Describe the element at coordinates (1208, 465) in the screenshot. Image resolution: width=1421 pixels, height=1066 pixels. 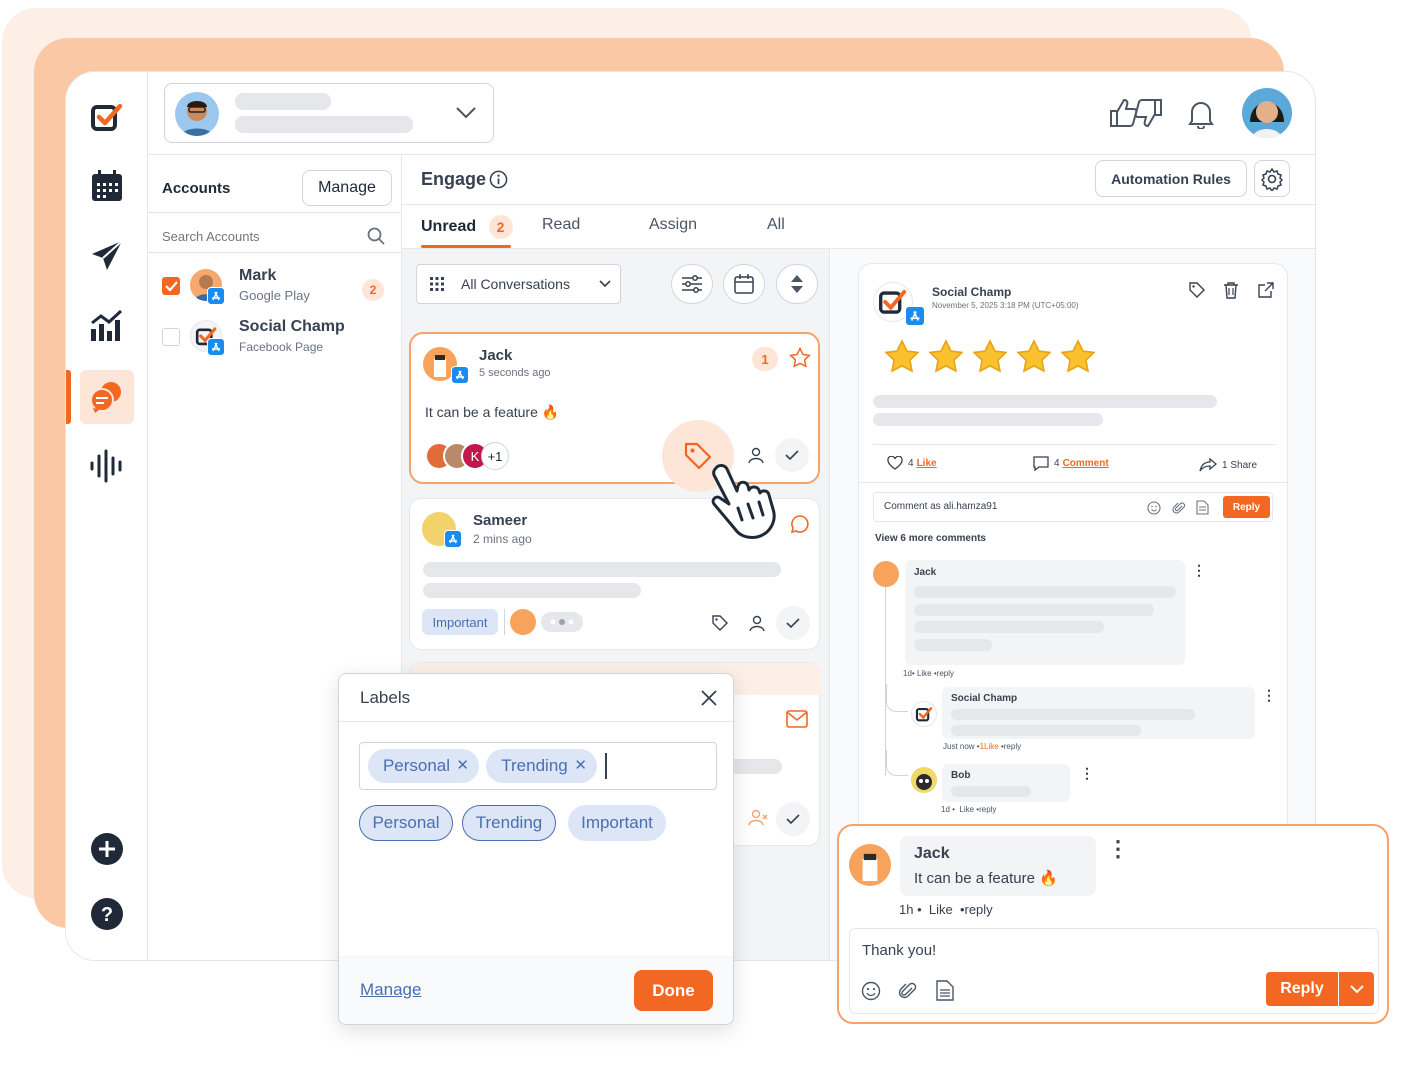
I see `share-icon` at that location.